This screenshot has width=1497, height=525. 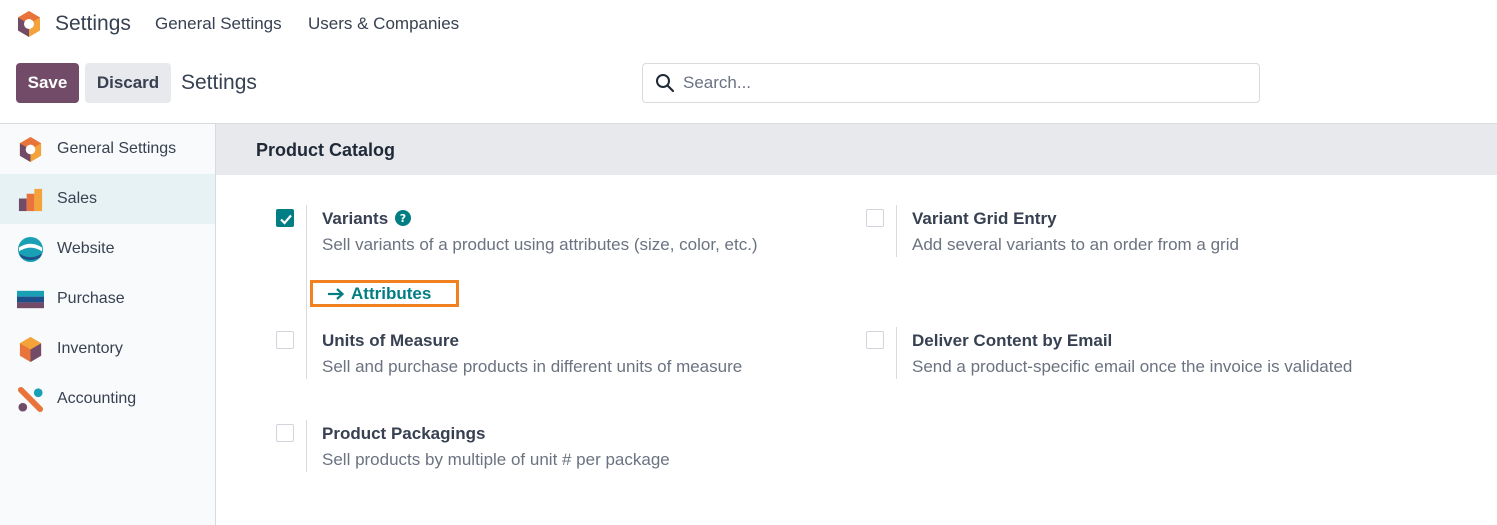 What do you see at coordinates (963, 83) in the screenshot?
I see `search-input` at bounding box center [963, 83].